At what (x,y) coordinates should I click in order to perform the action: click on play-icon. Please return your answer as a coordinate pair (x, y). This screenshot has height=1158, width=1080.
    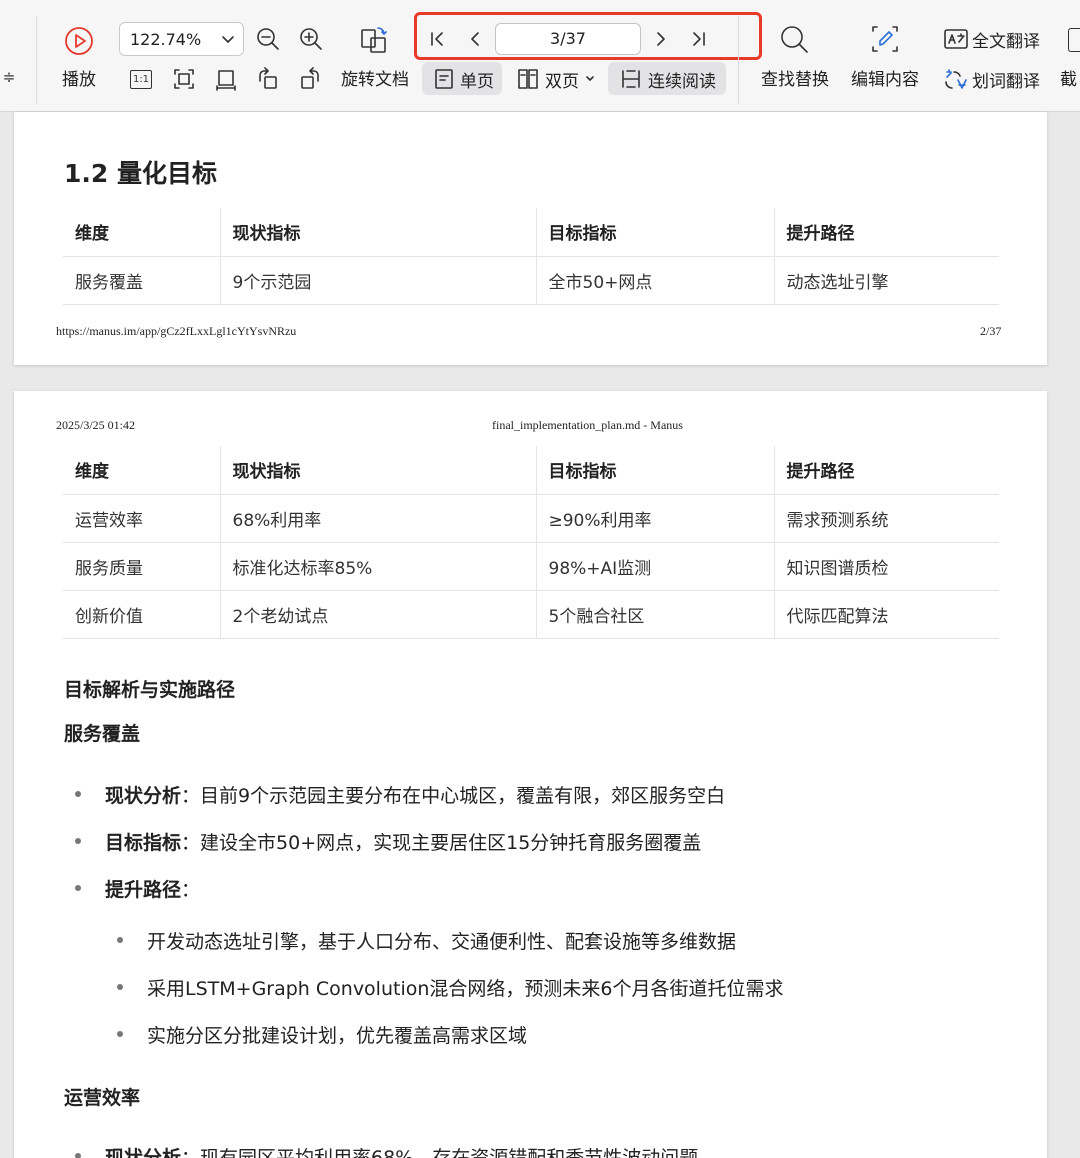
    Looking at the image, I should click on (79, 41).